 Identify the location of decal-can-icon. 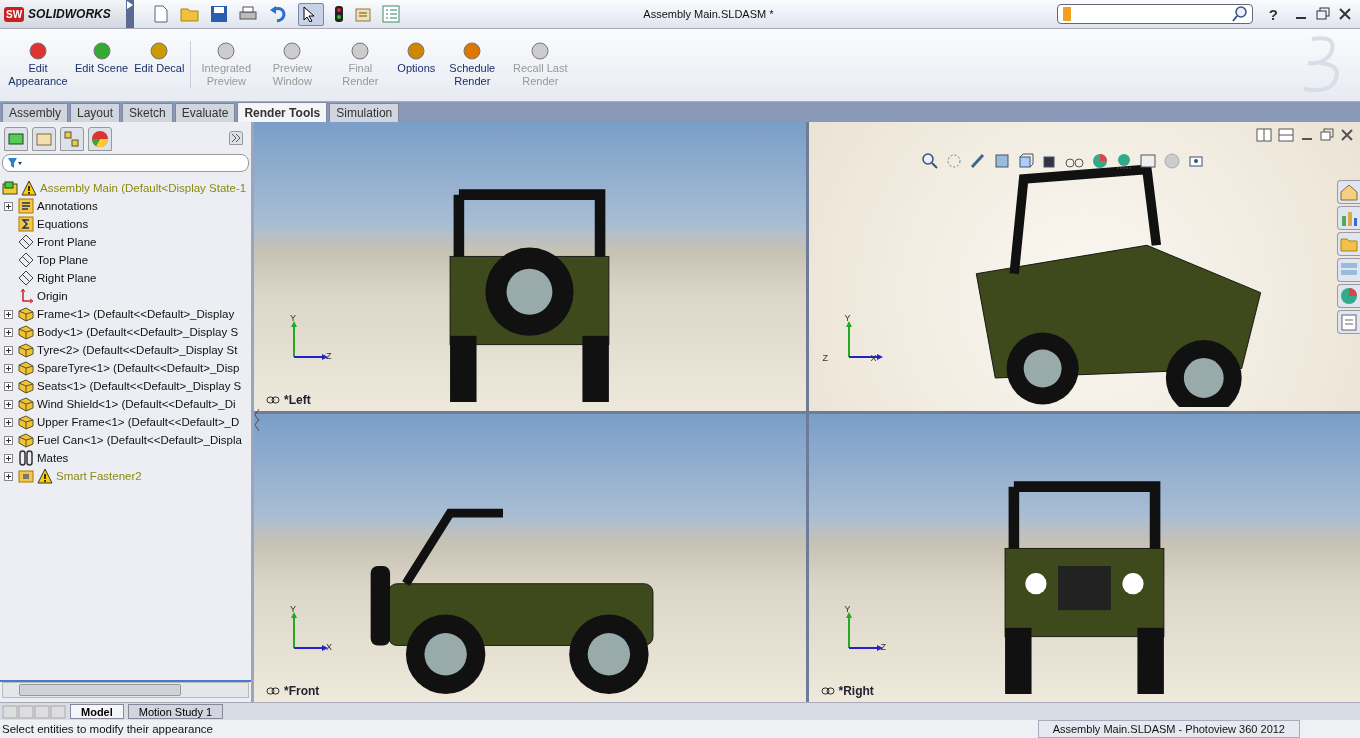
(159, 51).